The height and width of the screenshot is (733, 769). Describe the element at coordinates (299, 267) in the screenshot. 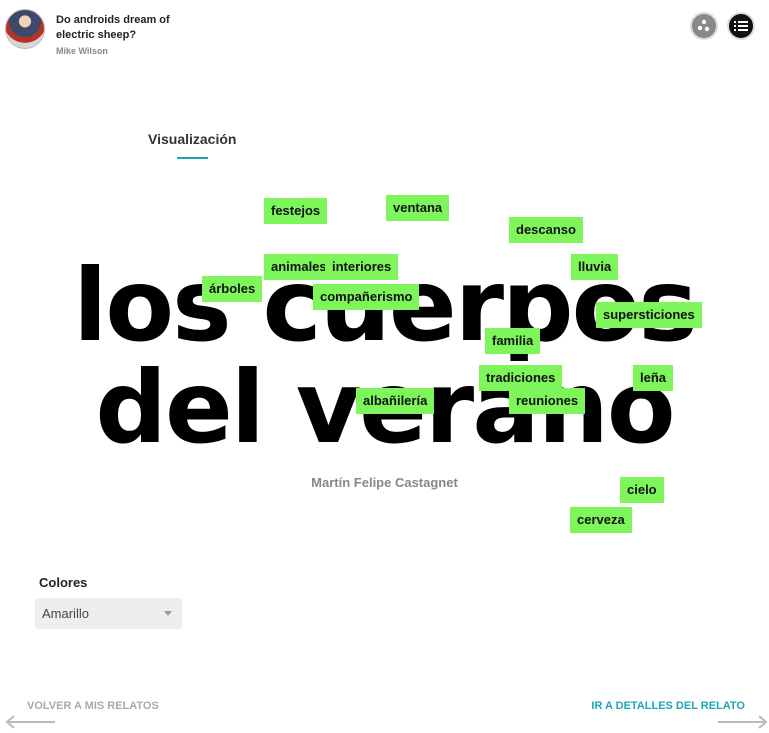

I see `tag: animales` at that location.